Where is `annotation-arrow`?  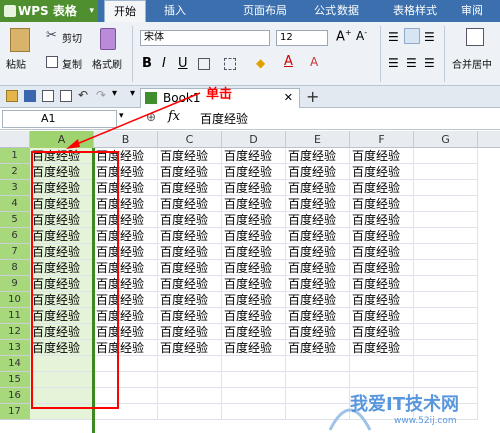 annotation-arrow is located at coordinates (133, 120).